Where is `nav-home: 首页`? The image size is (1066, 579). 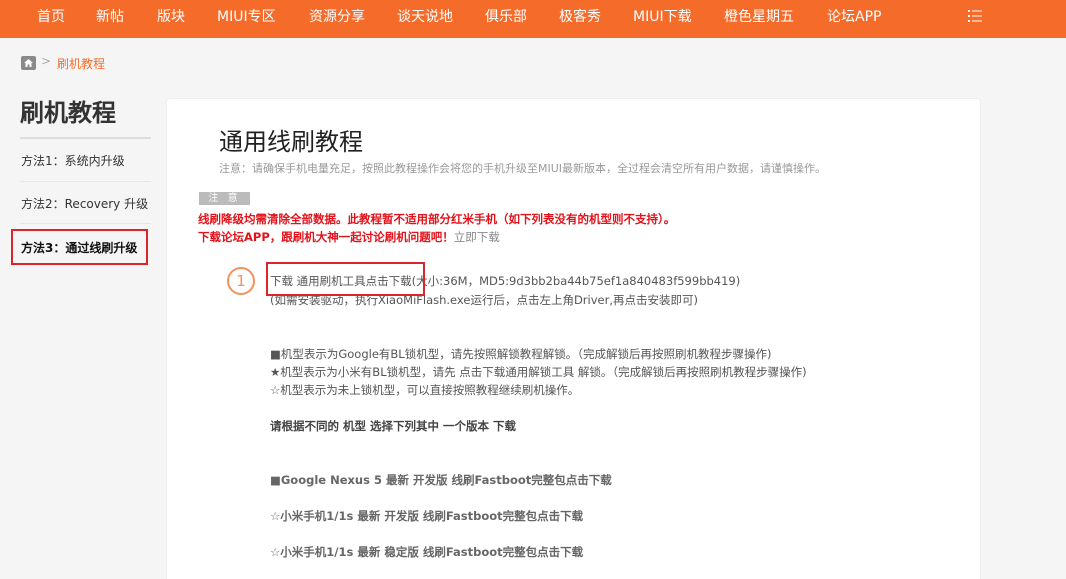 nav-home: 首页 is located at coordinates (51, 19).